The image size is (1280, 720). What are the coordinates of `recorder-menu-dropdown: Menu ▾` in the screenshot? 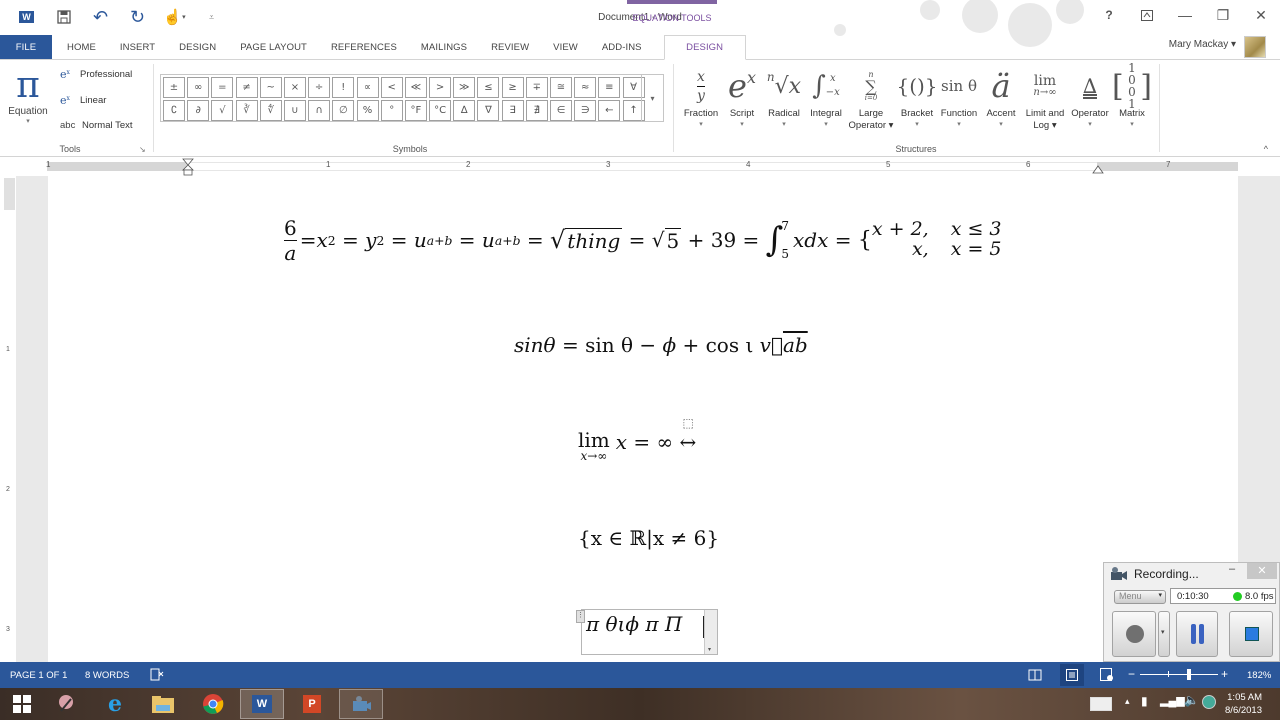 It's located at (1140, 597).